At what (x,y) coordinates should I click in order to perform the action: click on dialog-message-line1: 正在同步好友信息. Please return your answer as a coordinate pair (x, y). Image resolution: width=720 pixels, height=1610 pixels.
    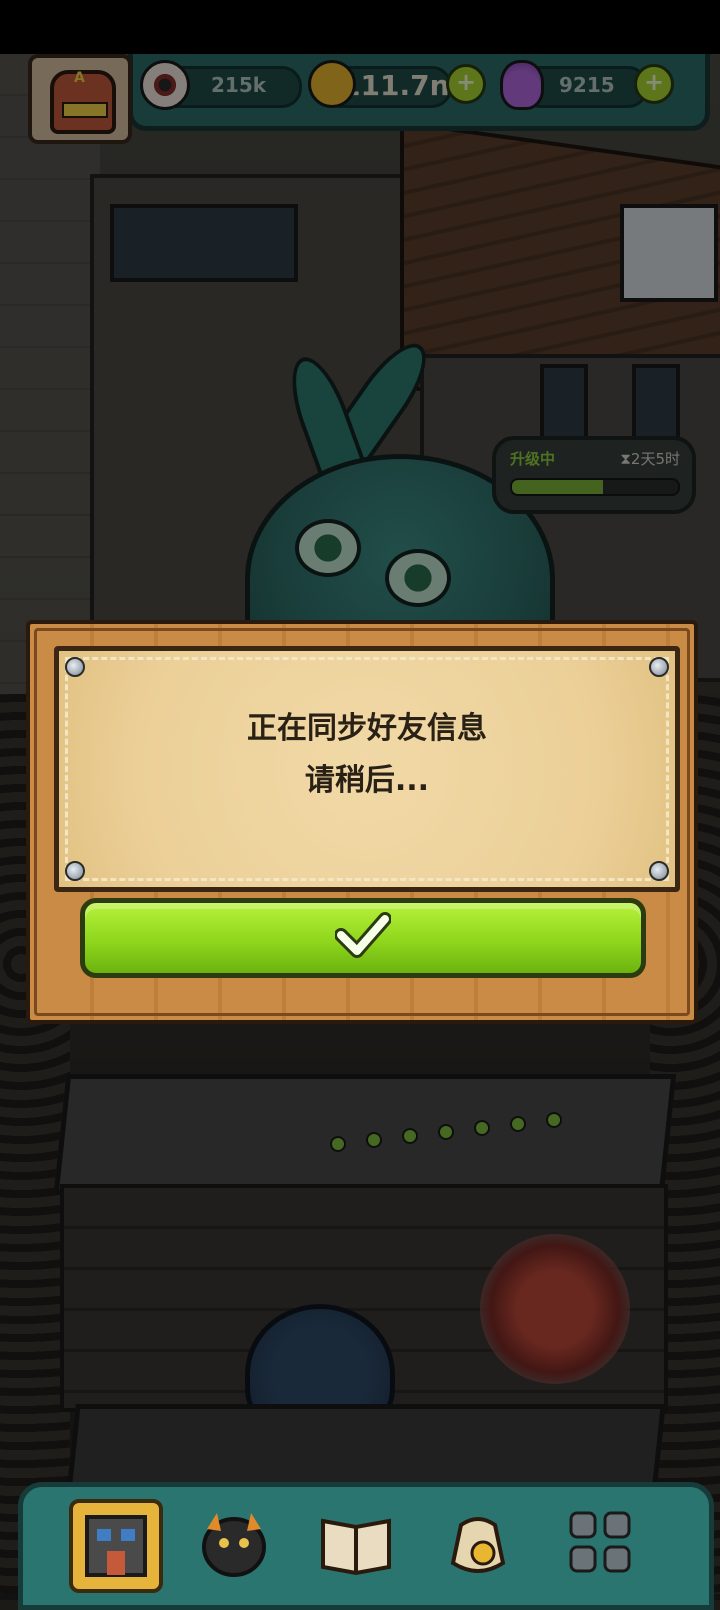
    Looking at the image, I should click on (367, 728).